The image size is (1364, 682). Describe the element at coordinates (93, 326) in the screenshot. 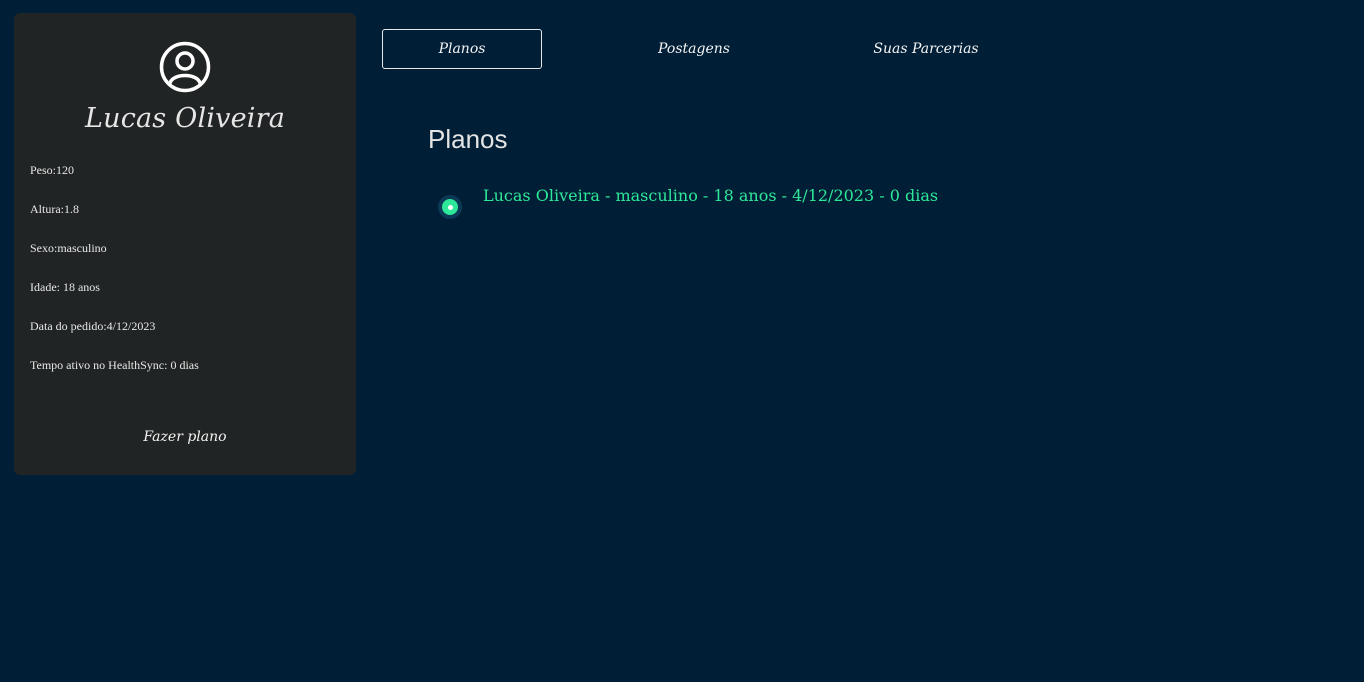

I see `info-order-date: Data do pedido:4/12/2023` at that location.